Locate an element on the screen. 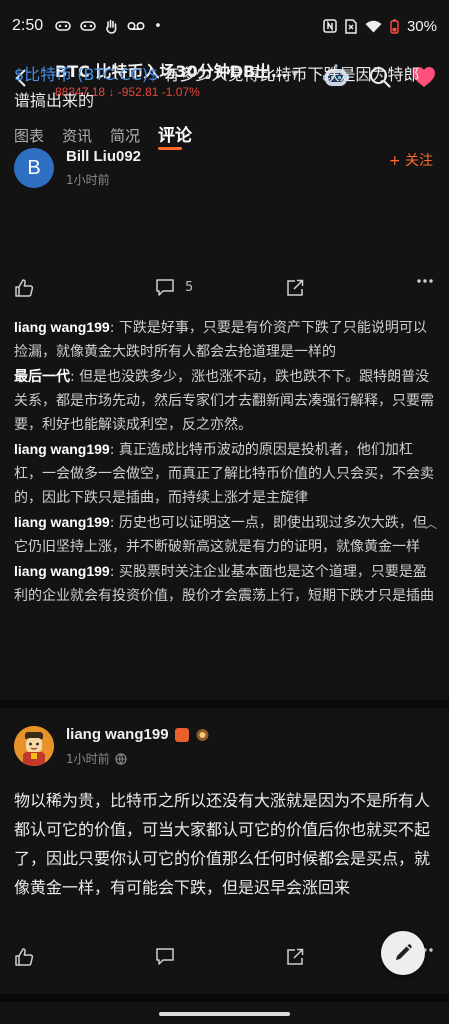 Image resolution: width=449 pixels, height=1024 pixels. sim-x-icon is located at coordinates (351, 26).